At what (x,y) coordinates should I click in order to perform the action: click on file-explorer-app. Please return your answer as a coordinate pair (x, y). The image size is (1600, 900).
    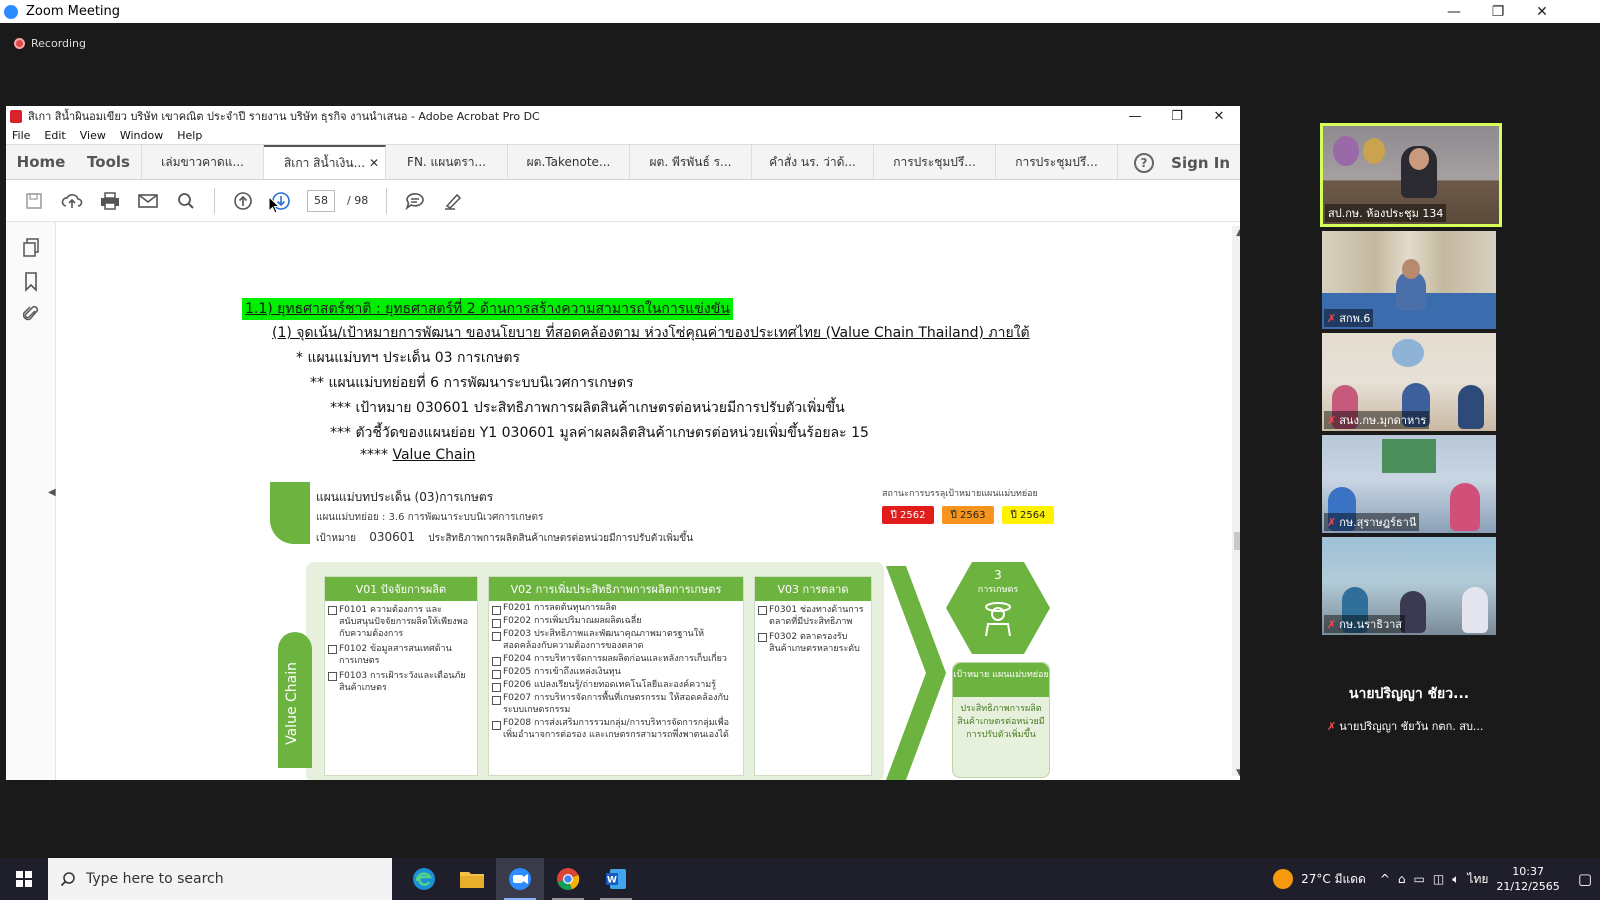
    Looking at the image, I should click on (472, 879).